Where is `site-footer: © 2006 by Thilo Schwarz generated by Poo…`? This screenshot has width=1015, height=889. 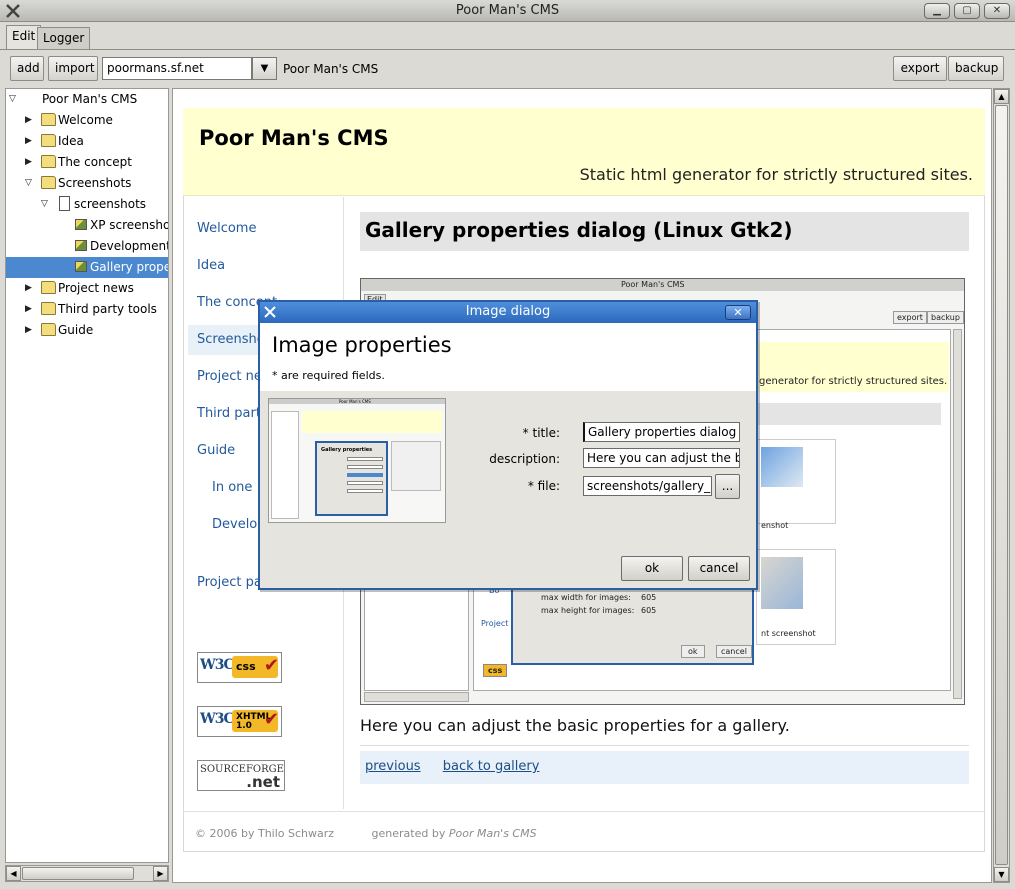 site-footer: © 2006 by Thilo Schwarz generated by Poo… is located at coordinates (366, 833).